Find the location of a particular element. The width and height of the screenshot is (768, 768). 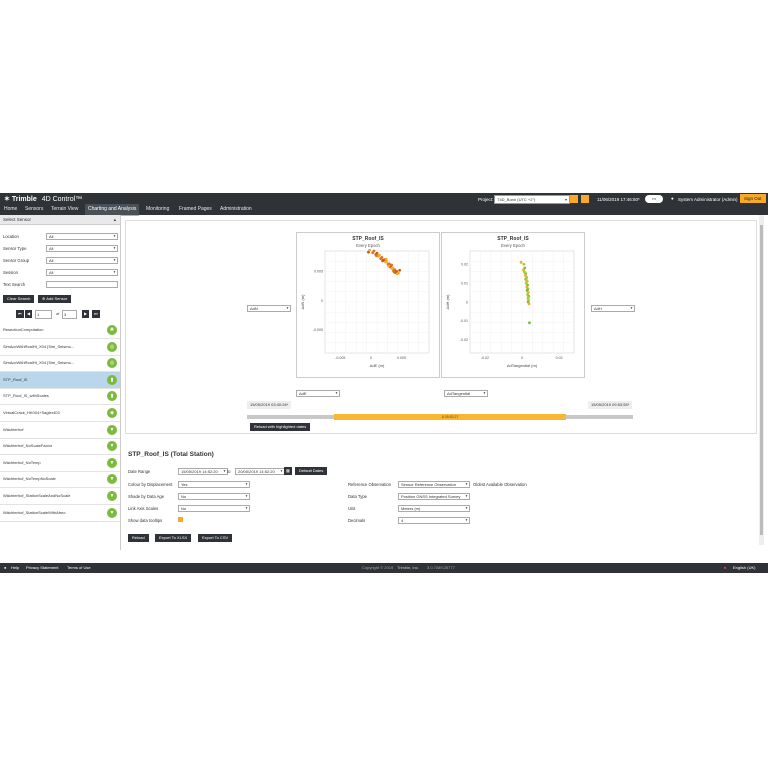

sensor-type-select: All ▼ is located at coordinates (82, 248).